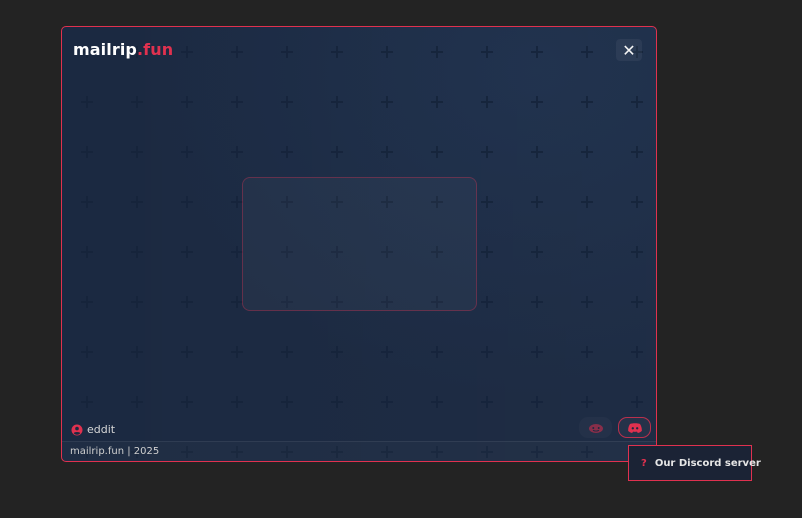 The height and width of the screenshot is (518, 802). What do you see at coordinates (115, 451) in the screenshot?
I see `footer-text: mailrip.fun | 2025` at bounding box center [115, 451].